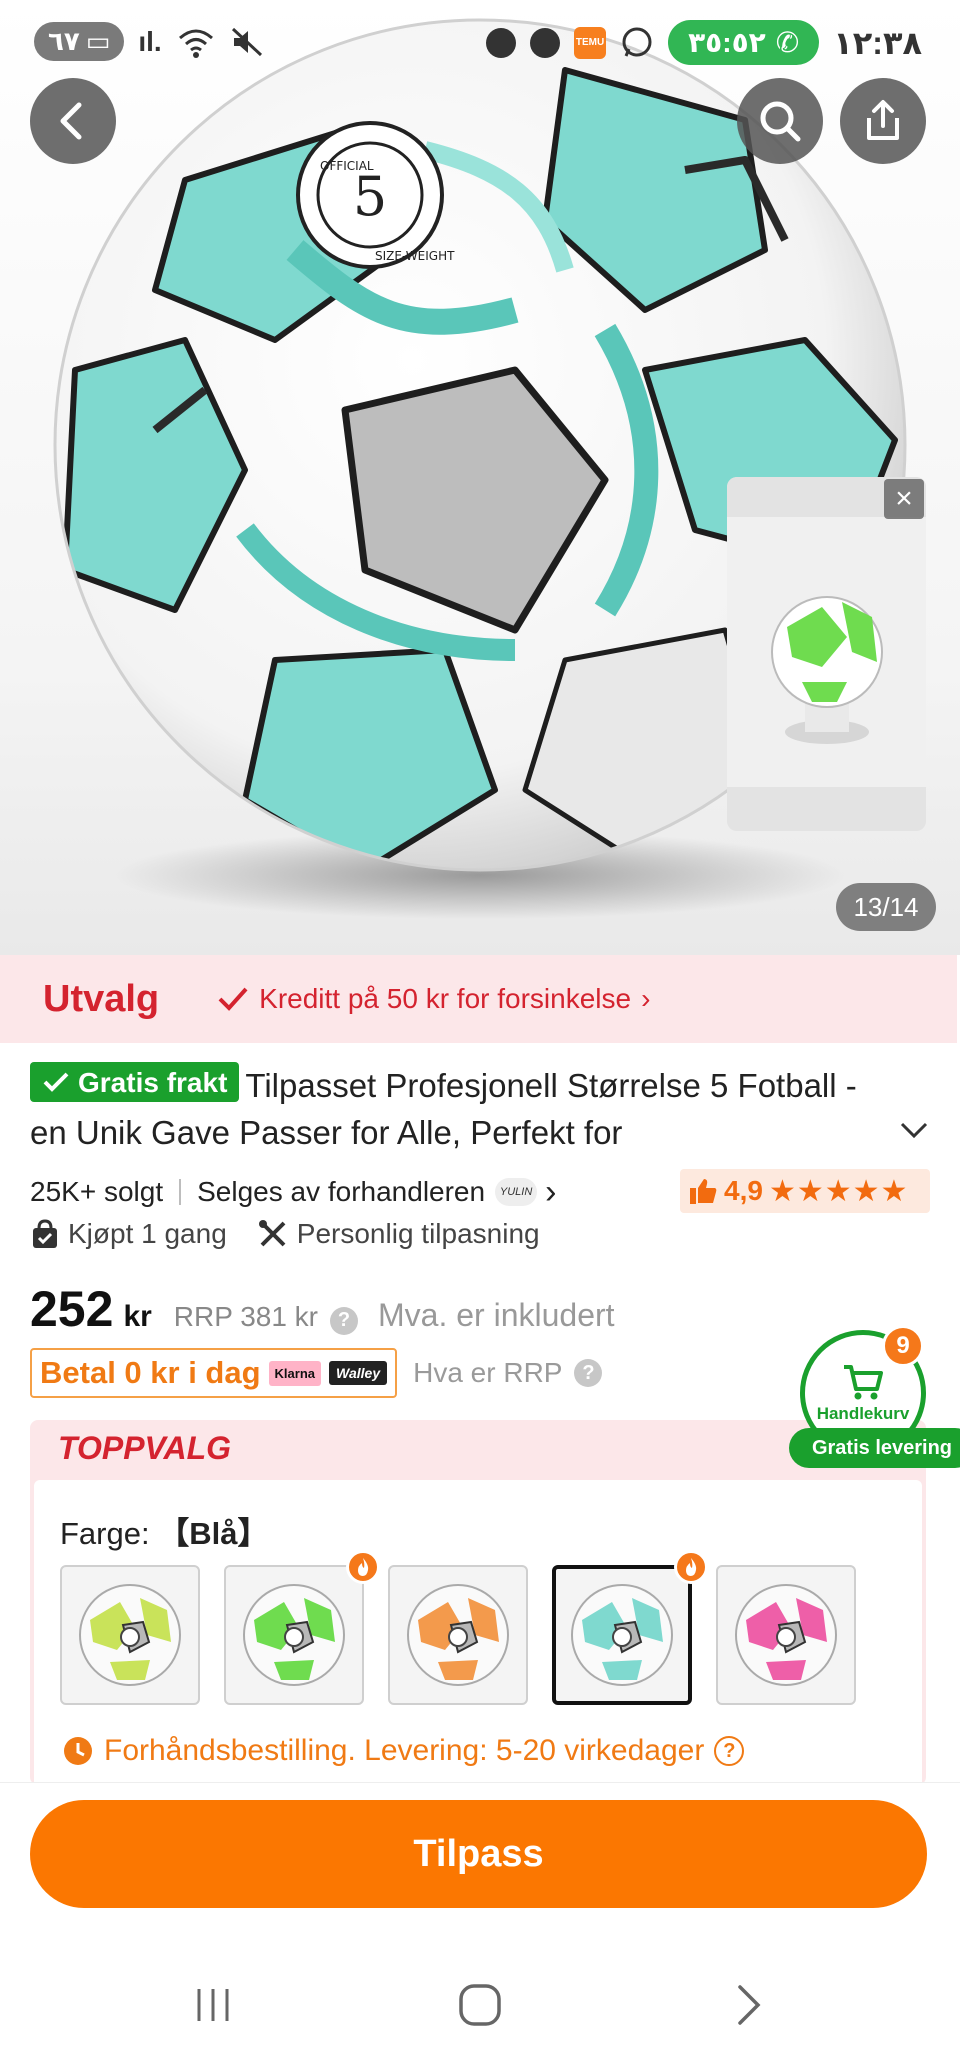 This screenshot has width=960, height=2059. I want to click on close-video-button: ×, so click(904, 499).